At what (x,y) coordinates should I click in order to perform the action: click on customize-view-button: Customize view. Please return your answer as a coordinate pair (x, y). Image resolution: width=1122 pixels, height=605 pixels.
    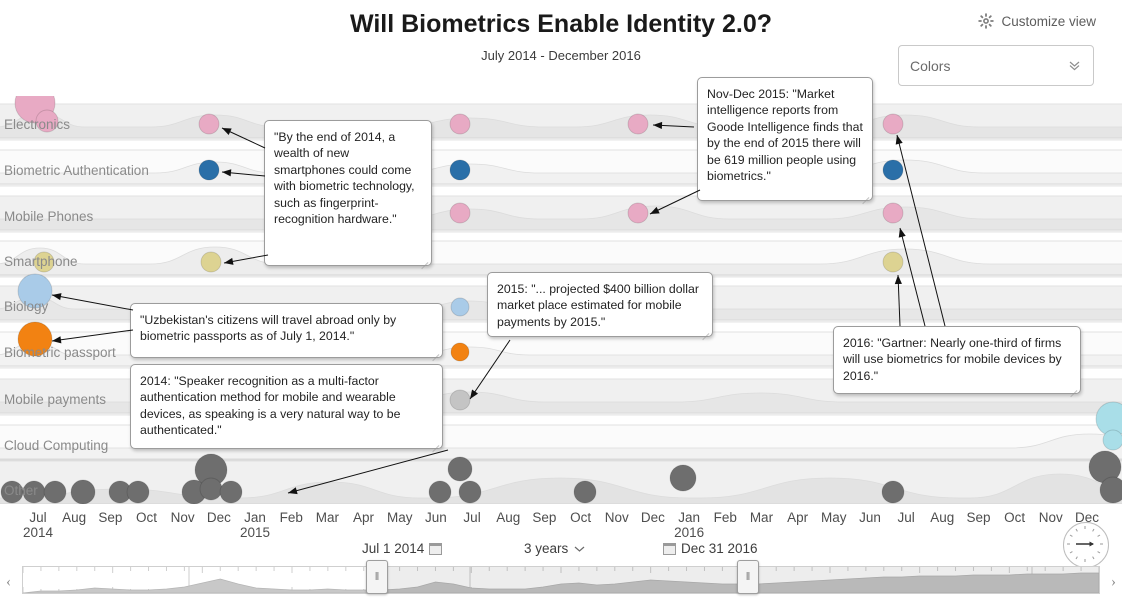
    Looking at the image, I should click on (1037, 21).